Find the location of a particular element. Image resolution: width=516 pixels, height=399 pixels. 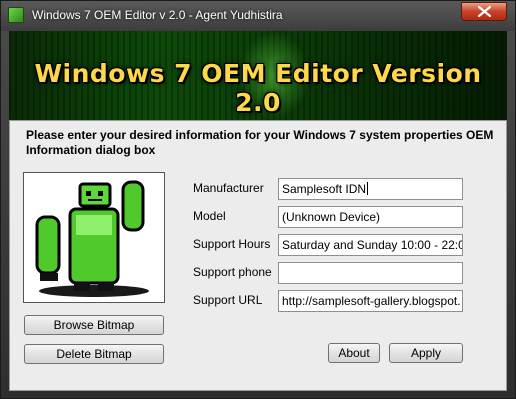

banner-title: Windows 7 OEM Editor Version 2.0 is located at coordinates (258, 88).